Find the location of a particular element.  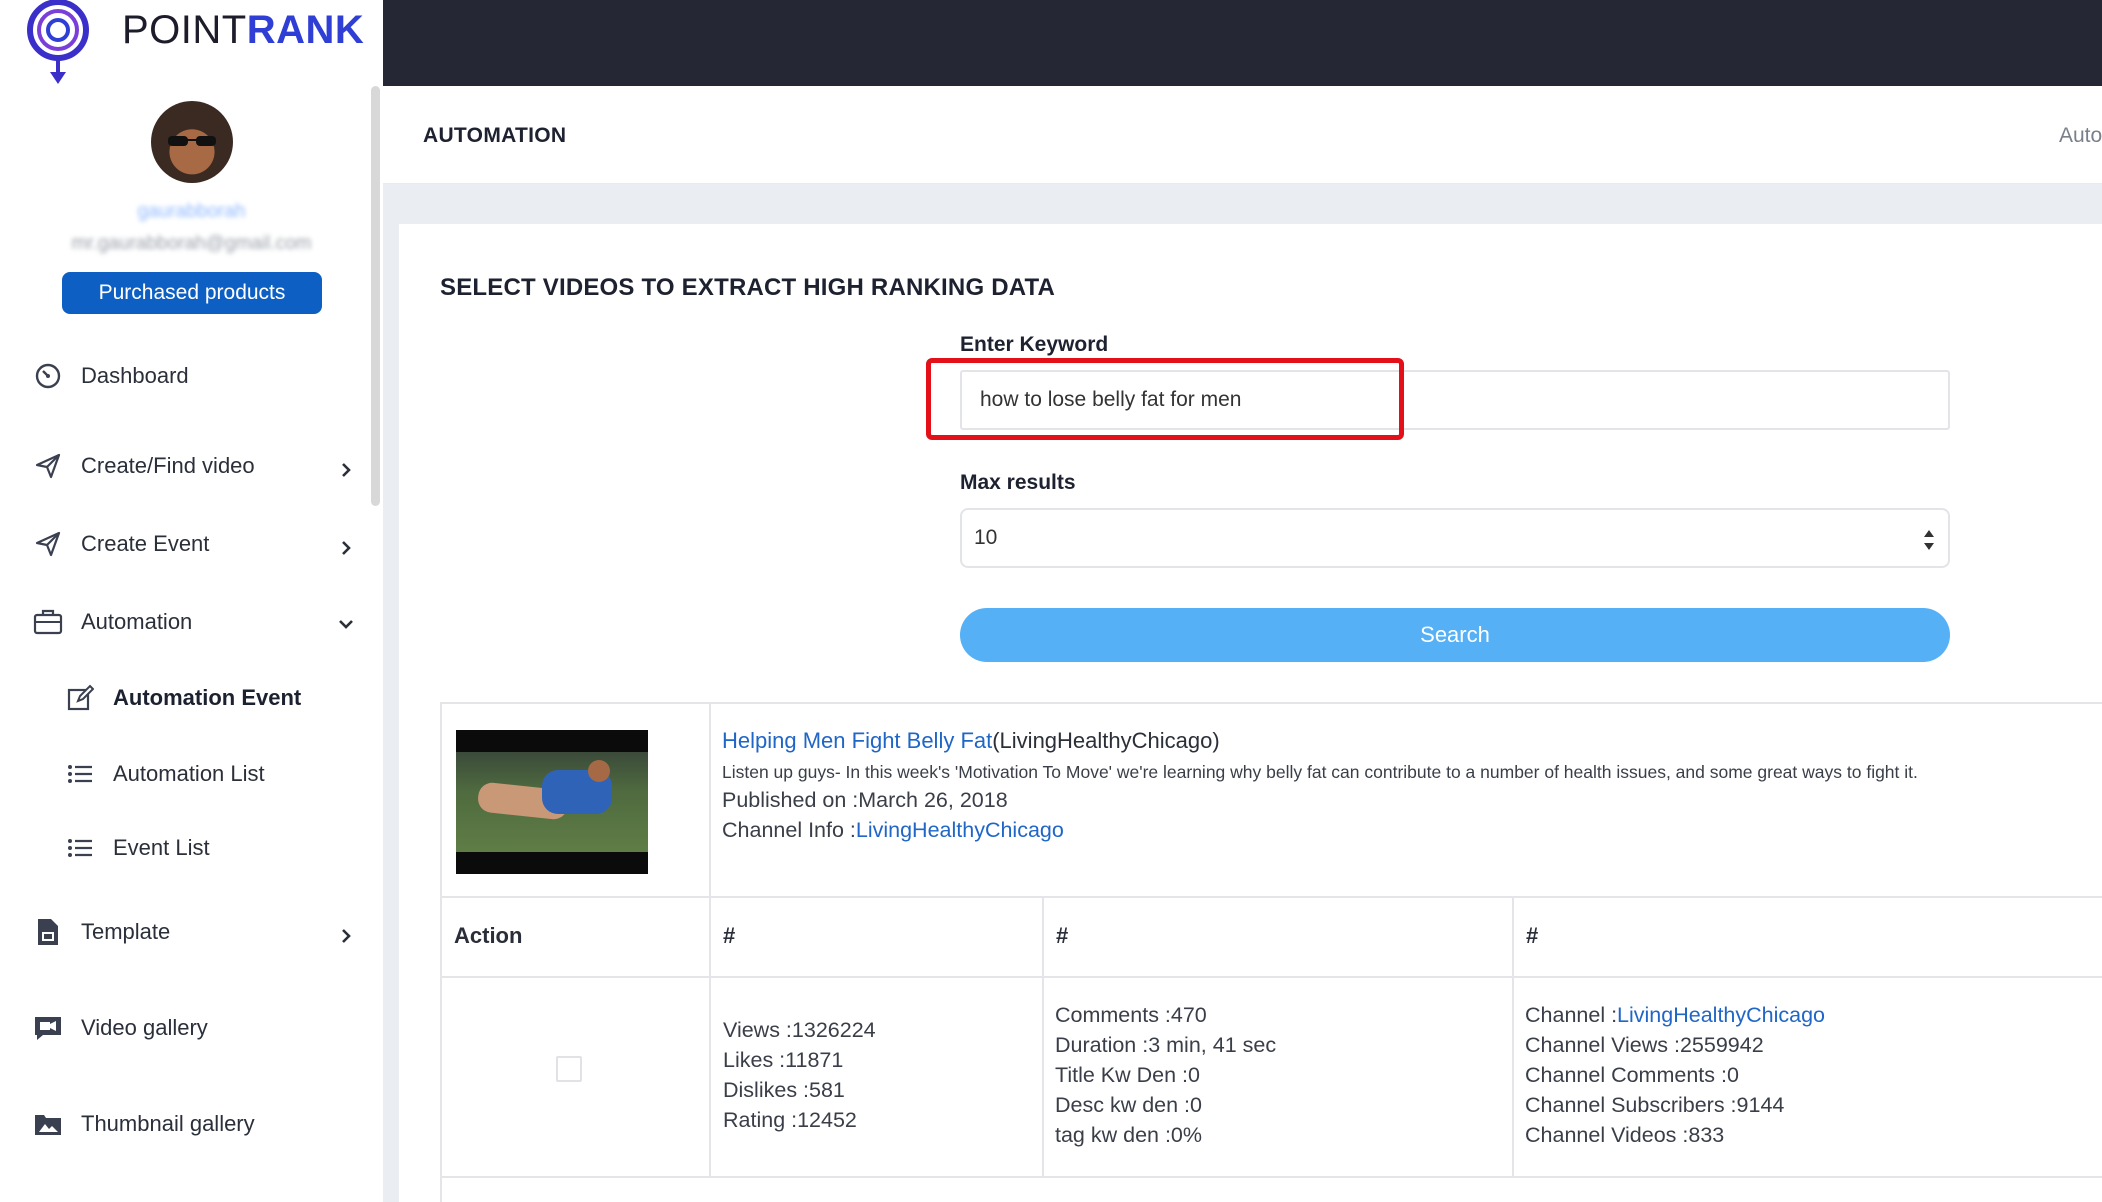

keyword-input is located at coordinates (1455, 400).